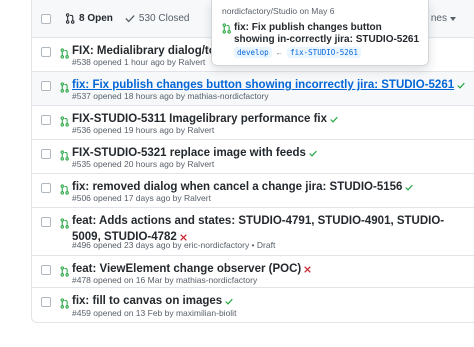  I want to click on select-all-checkbox, so click(46, 18).